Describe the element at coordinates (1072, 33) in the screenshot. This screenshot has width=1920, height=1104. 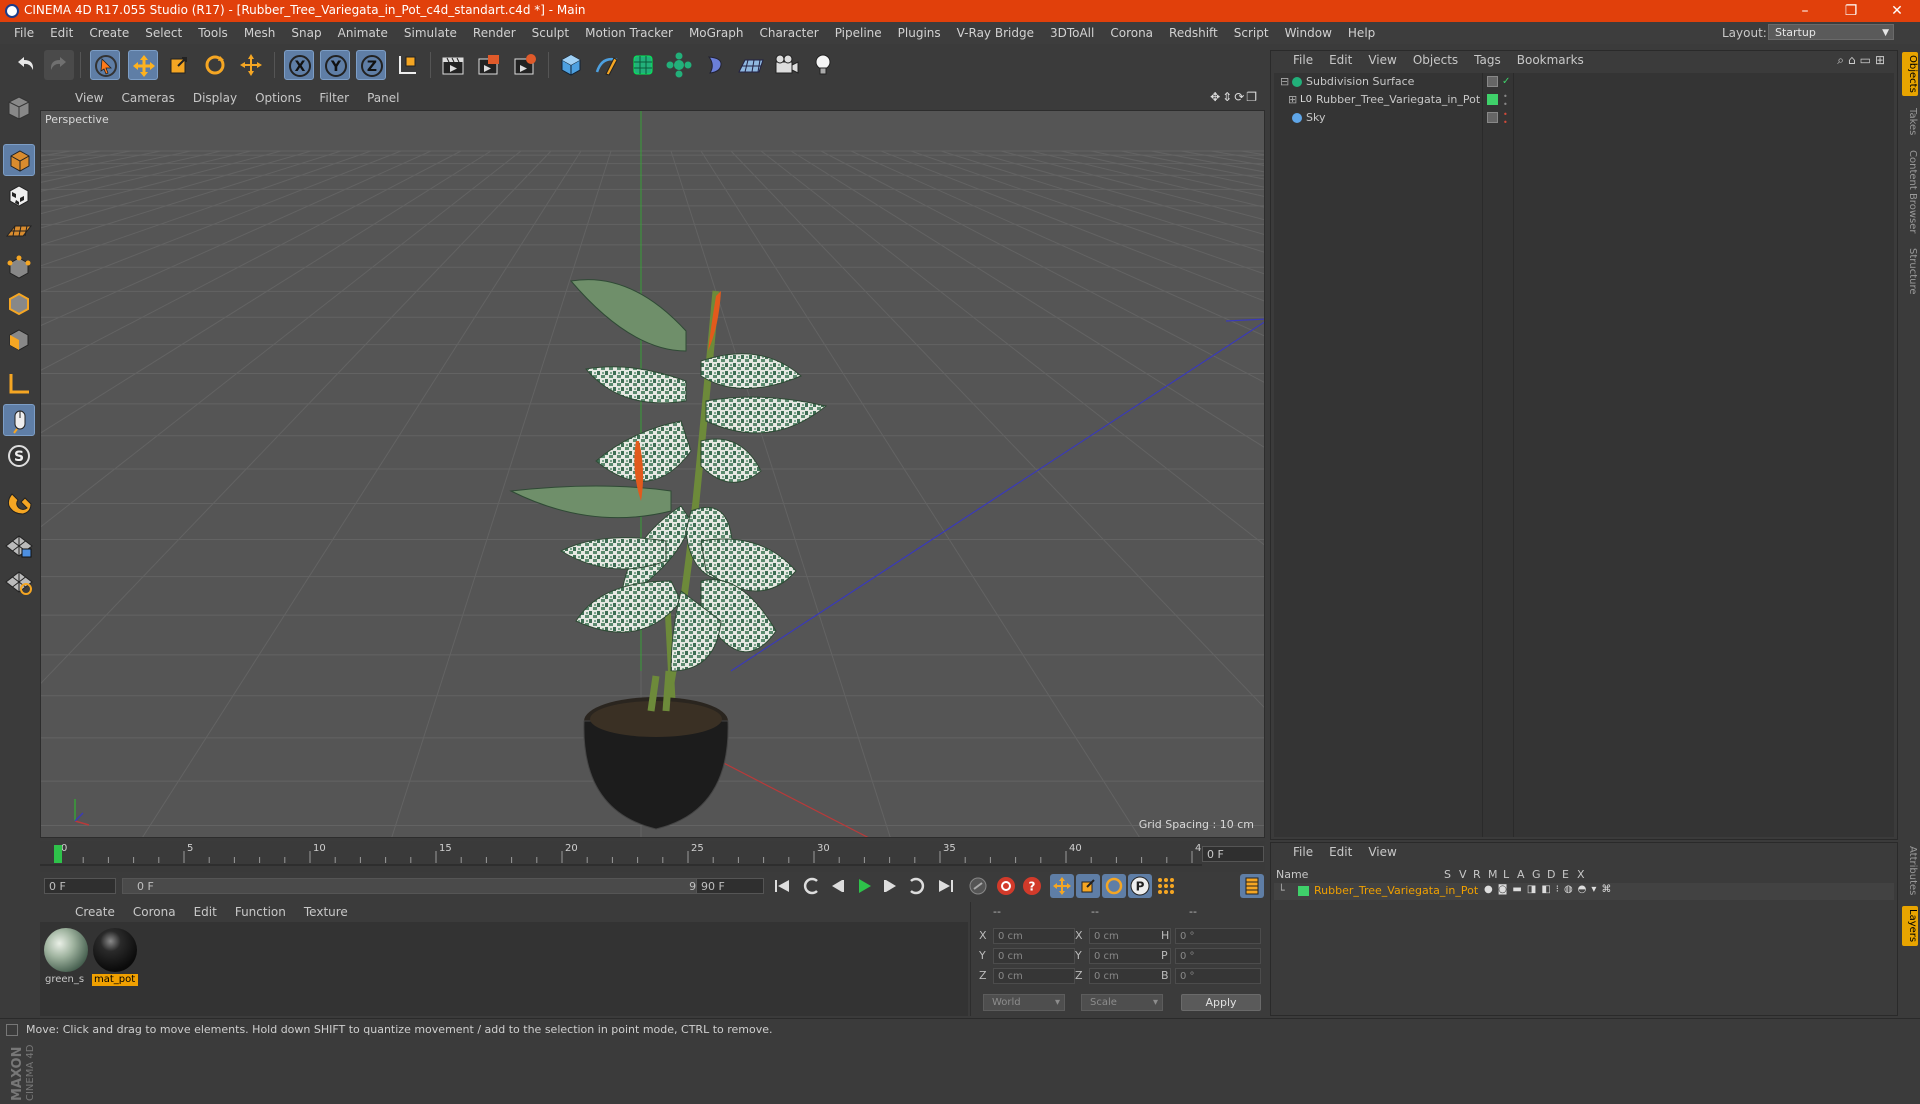
I see `menu-3dtoall: 3DToAll` at that location.